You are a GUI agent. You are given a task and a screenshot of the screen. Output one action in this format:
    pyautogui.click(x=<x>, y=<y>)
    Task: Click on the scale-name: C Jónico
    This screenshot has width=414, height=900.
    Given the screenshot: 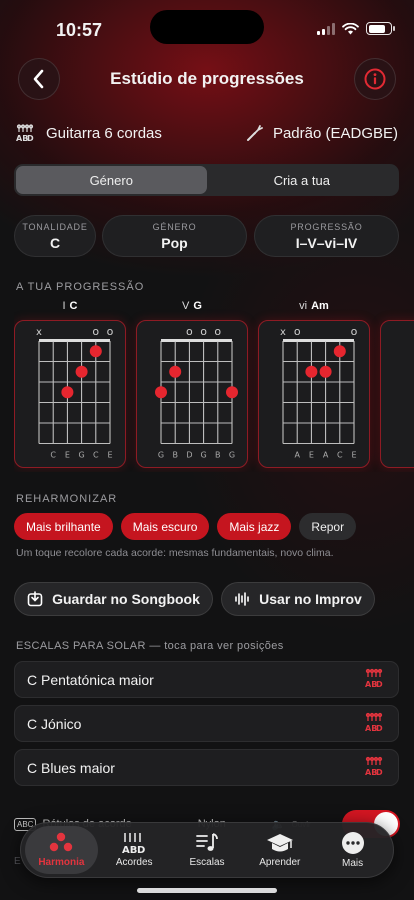 What is the action you would take?
    pyautogui.click(x=54, y=723)
    